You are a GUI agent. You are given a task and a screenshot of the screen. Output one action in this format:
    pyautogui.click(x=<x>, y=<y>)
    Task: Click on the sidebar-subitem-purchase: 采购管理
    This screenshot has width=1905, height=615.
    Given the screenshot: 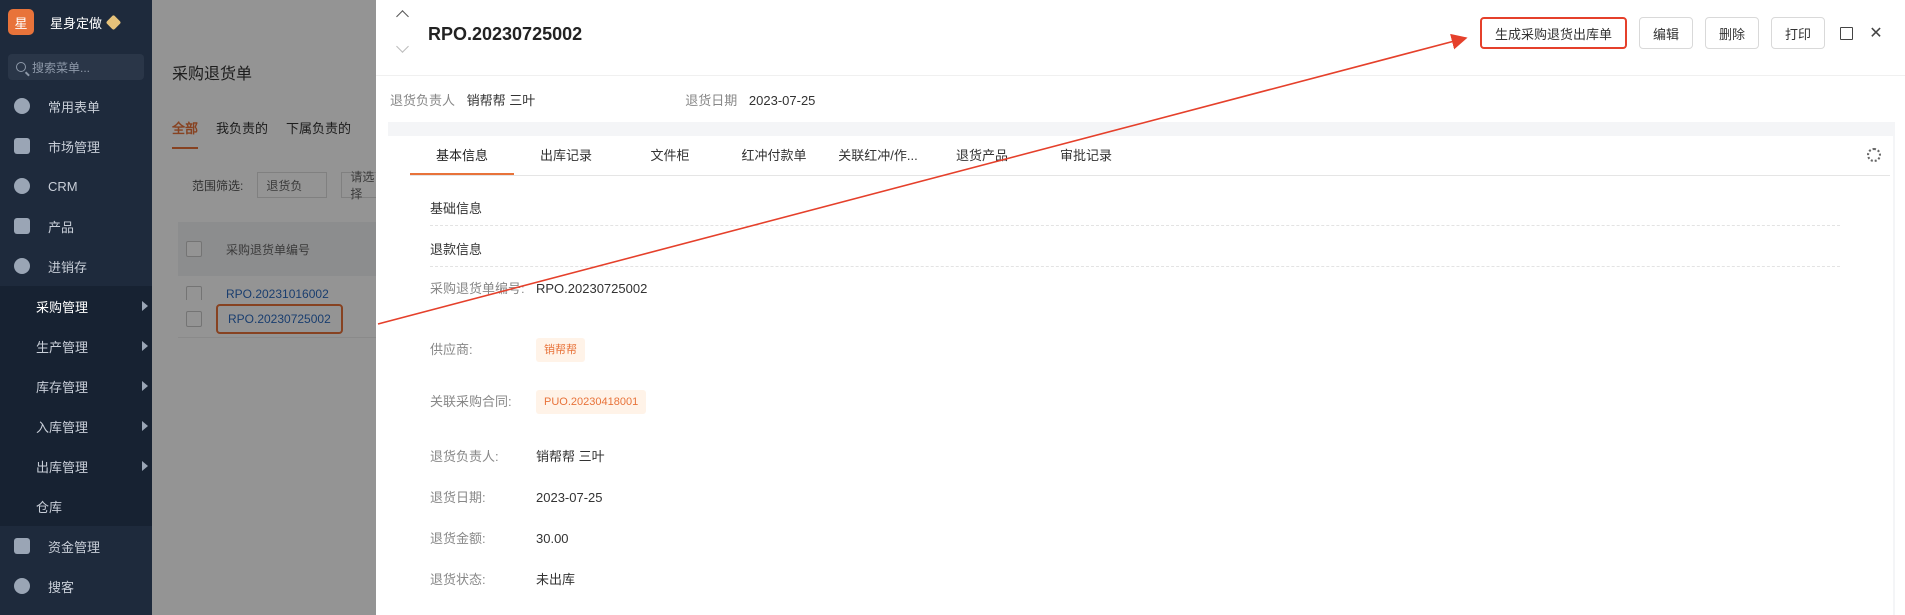 What is the action you would take?
    pyautogui.click(x=76, y=306)
    